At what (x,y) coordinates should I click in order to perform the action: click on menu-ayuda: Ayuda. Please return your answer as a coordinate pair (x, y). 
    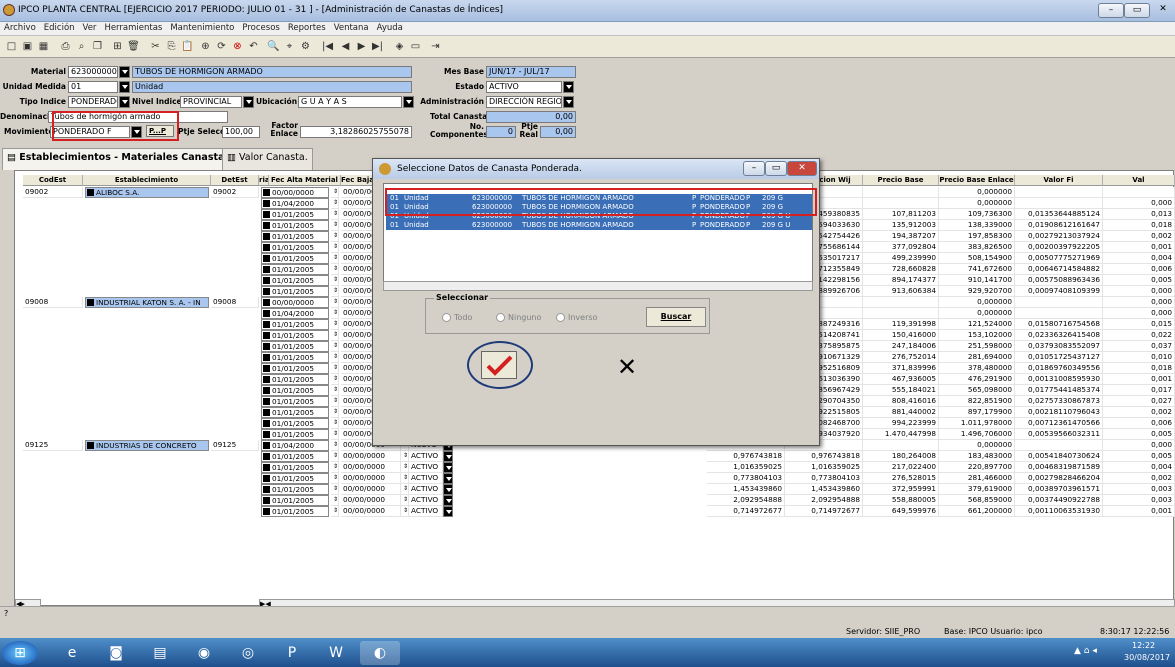
    Looking at the image, I should click on (390, 28).